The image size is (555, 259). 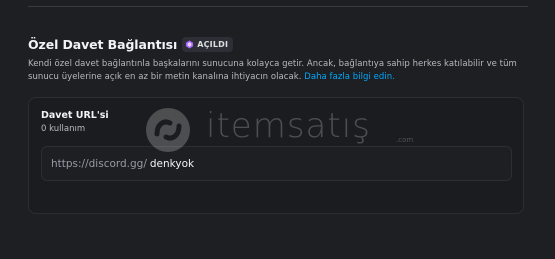 What do you see at coordinates (190, 44) in the screenshot?
I see `boost-gem-icon` at bounding box center [190, 44].